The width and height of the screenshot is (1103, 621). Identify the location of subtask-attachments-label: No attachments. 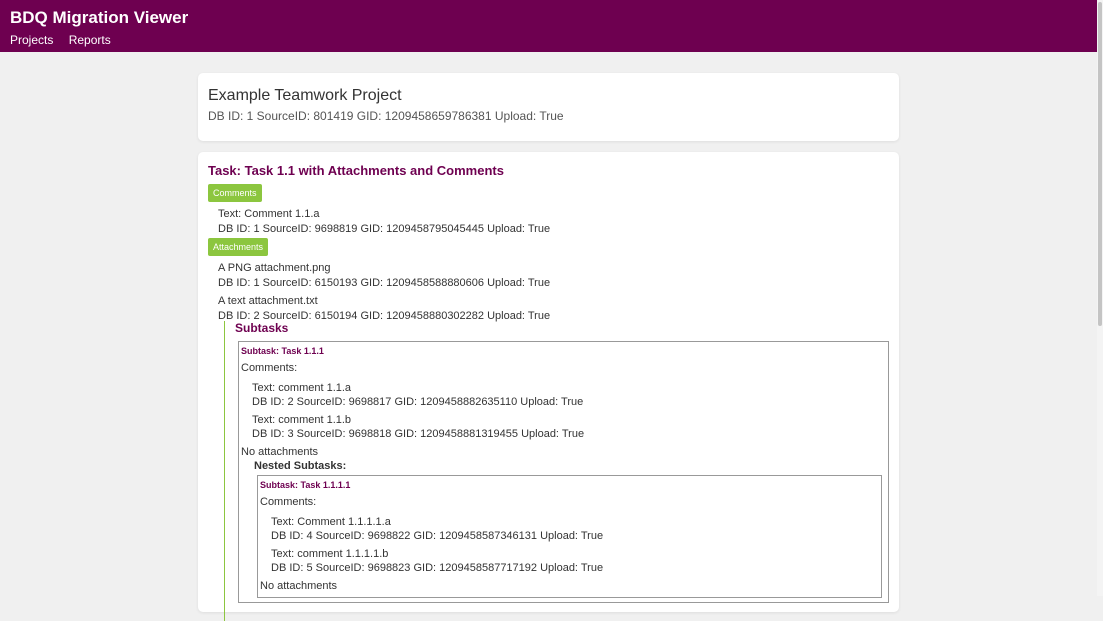
(280, 452).